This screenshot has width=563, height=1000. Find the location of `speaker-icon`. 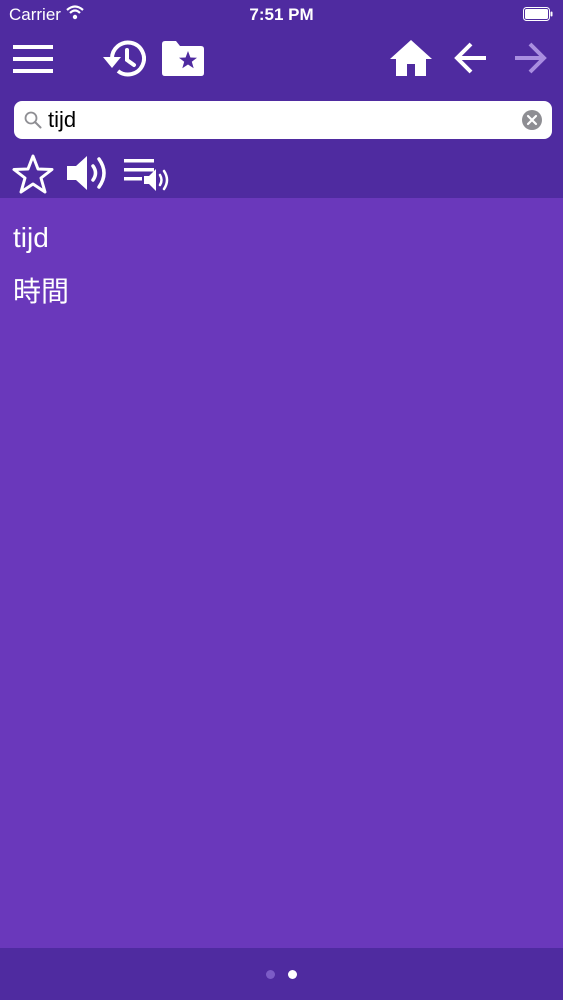

speaker-icon is located at coordinates (89, 173).